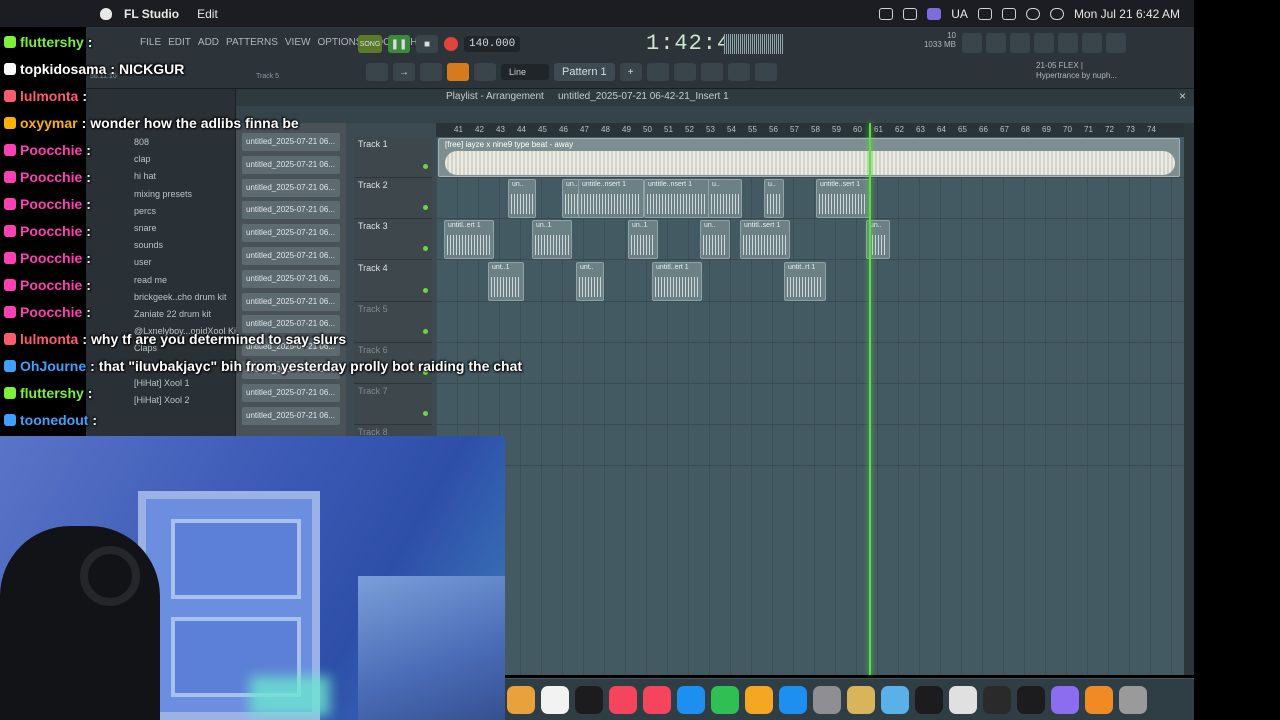 The image size is (1280, 720). I want to click on arrow-icon: →, so click(404, 72).